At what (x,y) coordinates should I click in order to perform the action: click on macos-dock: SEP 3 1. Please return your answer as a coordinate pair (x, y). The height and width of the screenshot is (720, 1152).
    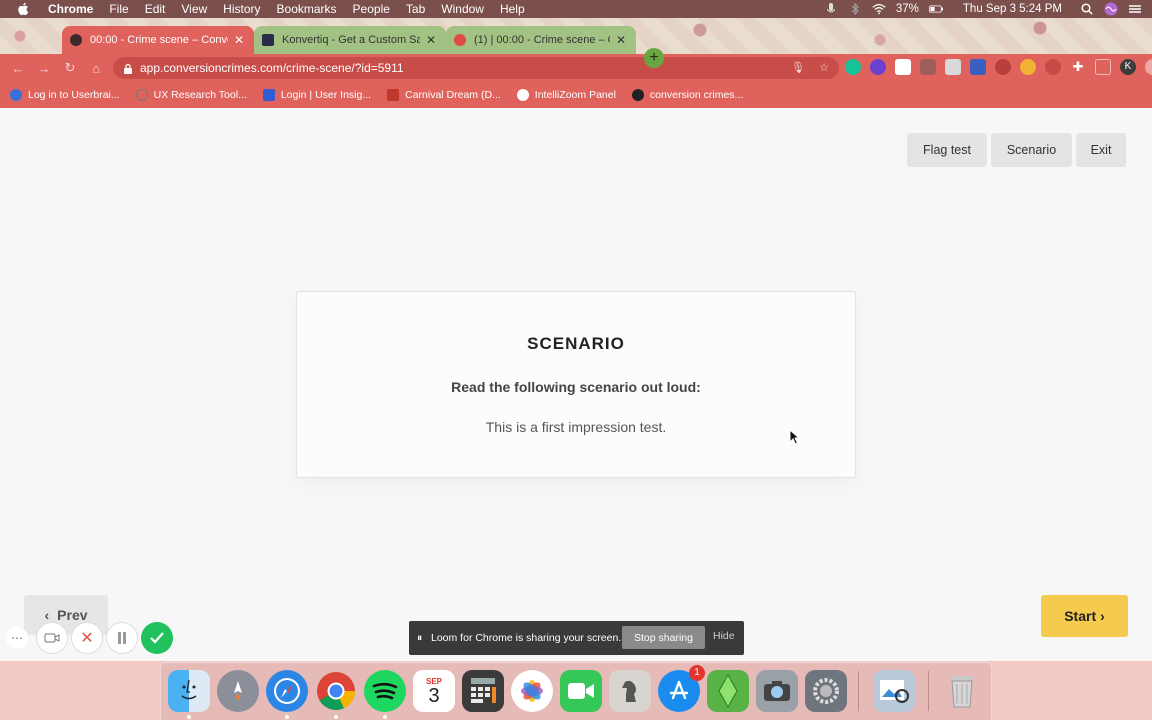
    Looking at the image, I should click on (576, 691).